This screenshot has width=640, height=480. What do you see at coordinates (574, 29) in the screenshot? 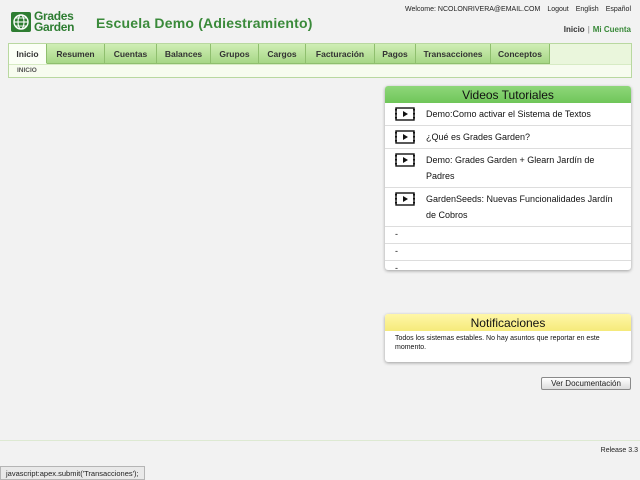
I see `inicio-link: Inicio` at bounding box center [574, 29].